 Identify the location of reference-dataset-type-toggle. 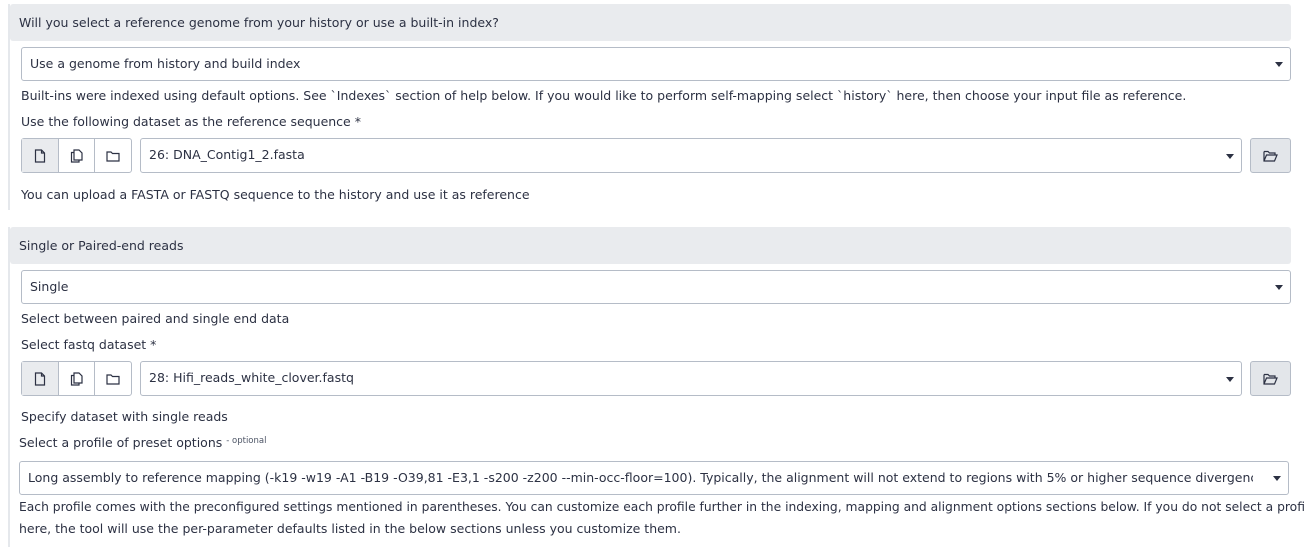
(76, 155).